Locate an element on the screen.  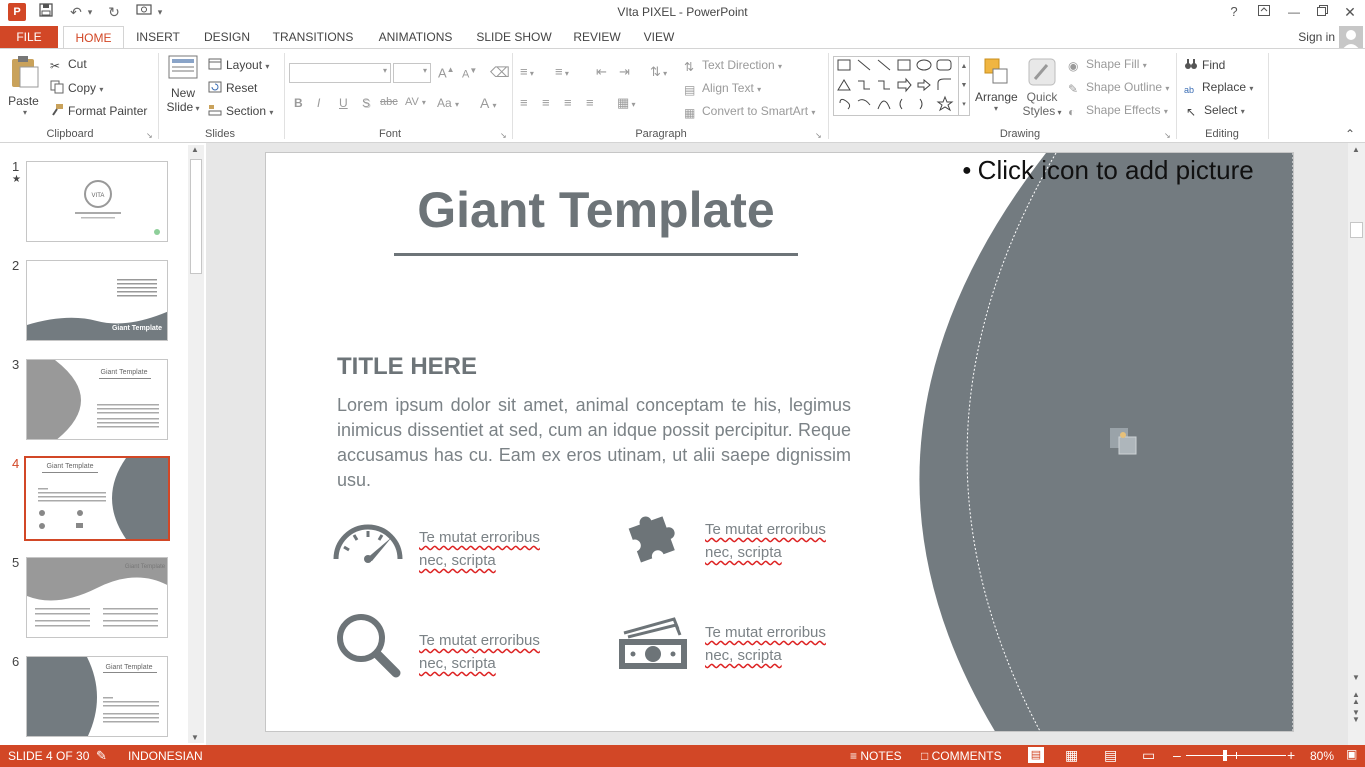
font-size-combo: ▾ is located at coordinates (412, 73).